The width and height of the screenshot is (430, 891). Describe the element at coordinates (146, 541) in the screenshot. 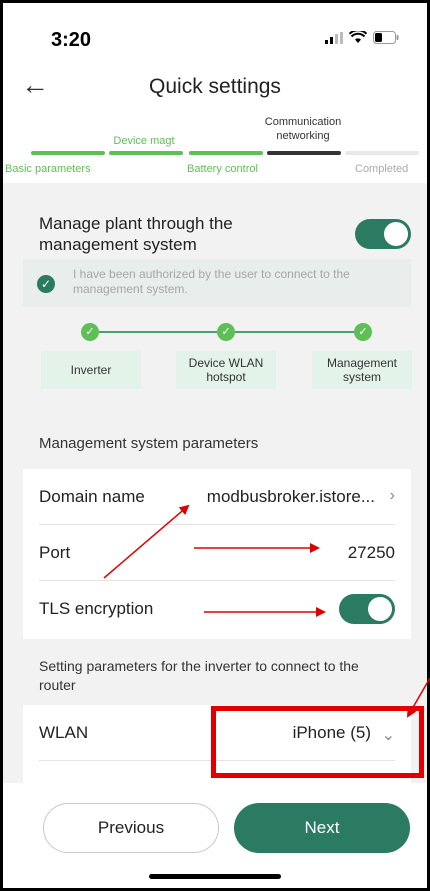

I see `annotation-arrow-domain` at that location.